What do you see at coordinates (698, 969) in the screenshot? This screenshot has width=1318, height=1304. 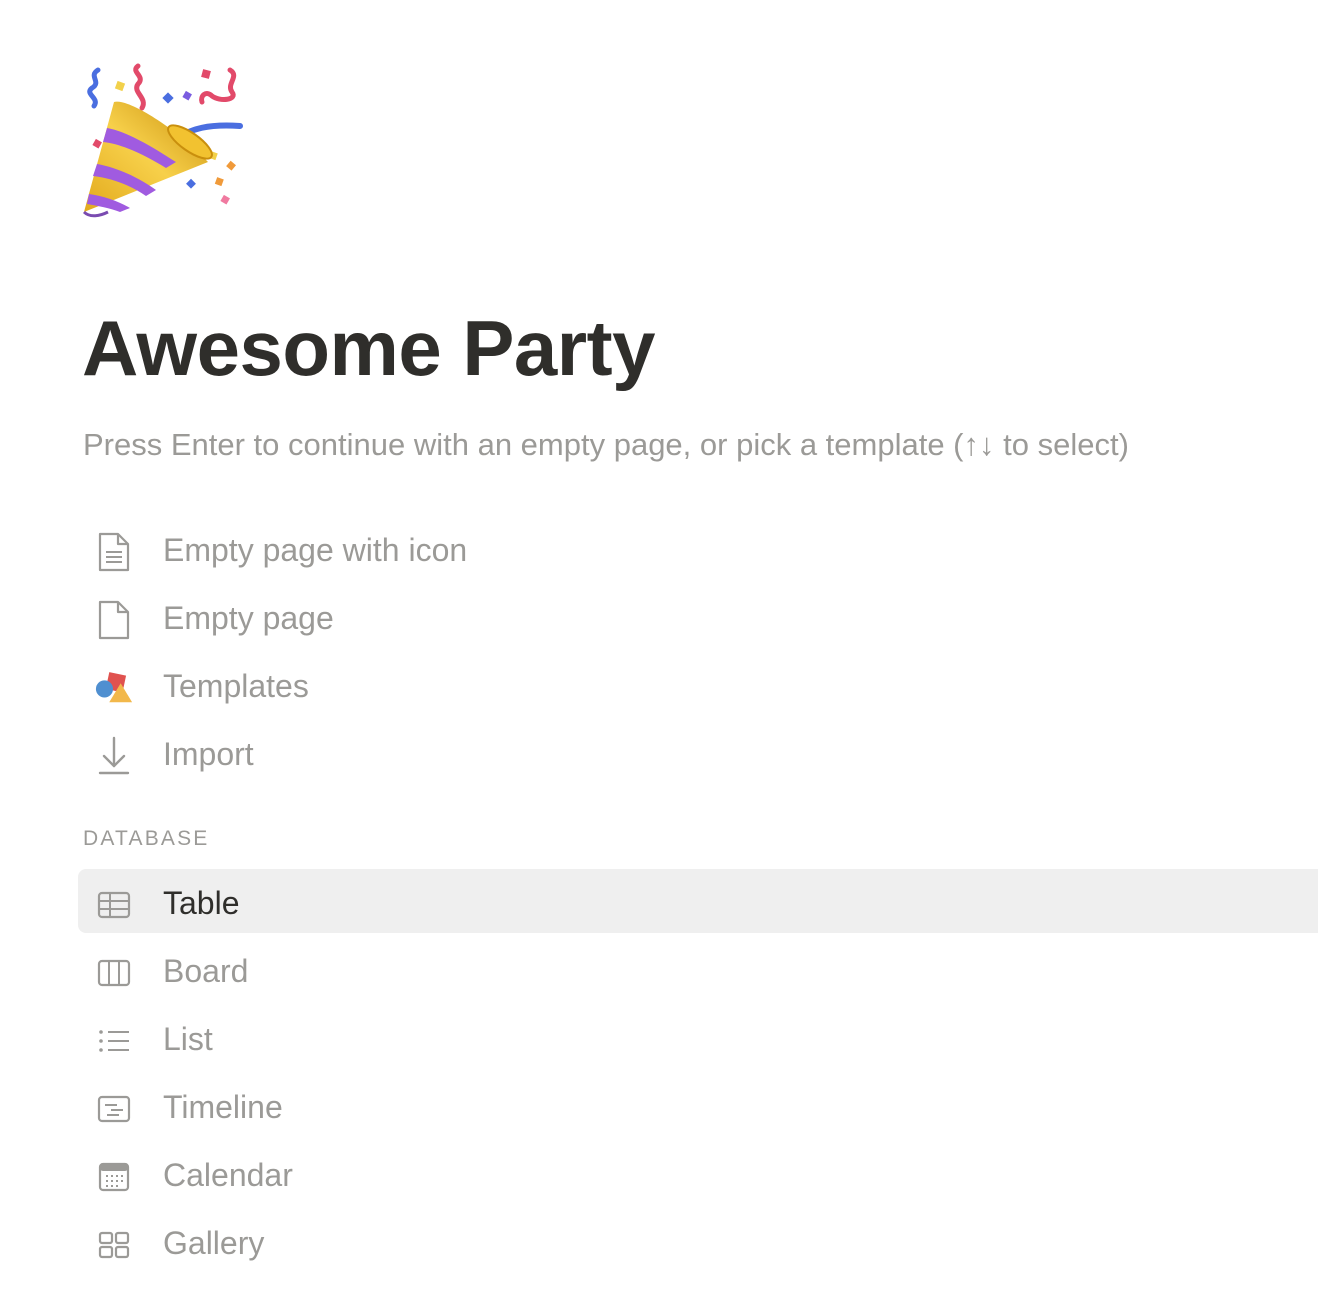 I see `database-option-board: Board` at bounding box center [698, 969].